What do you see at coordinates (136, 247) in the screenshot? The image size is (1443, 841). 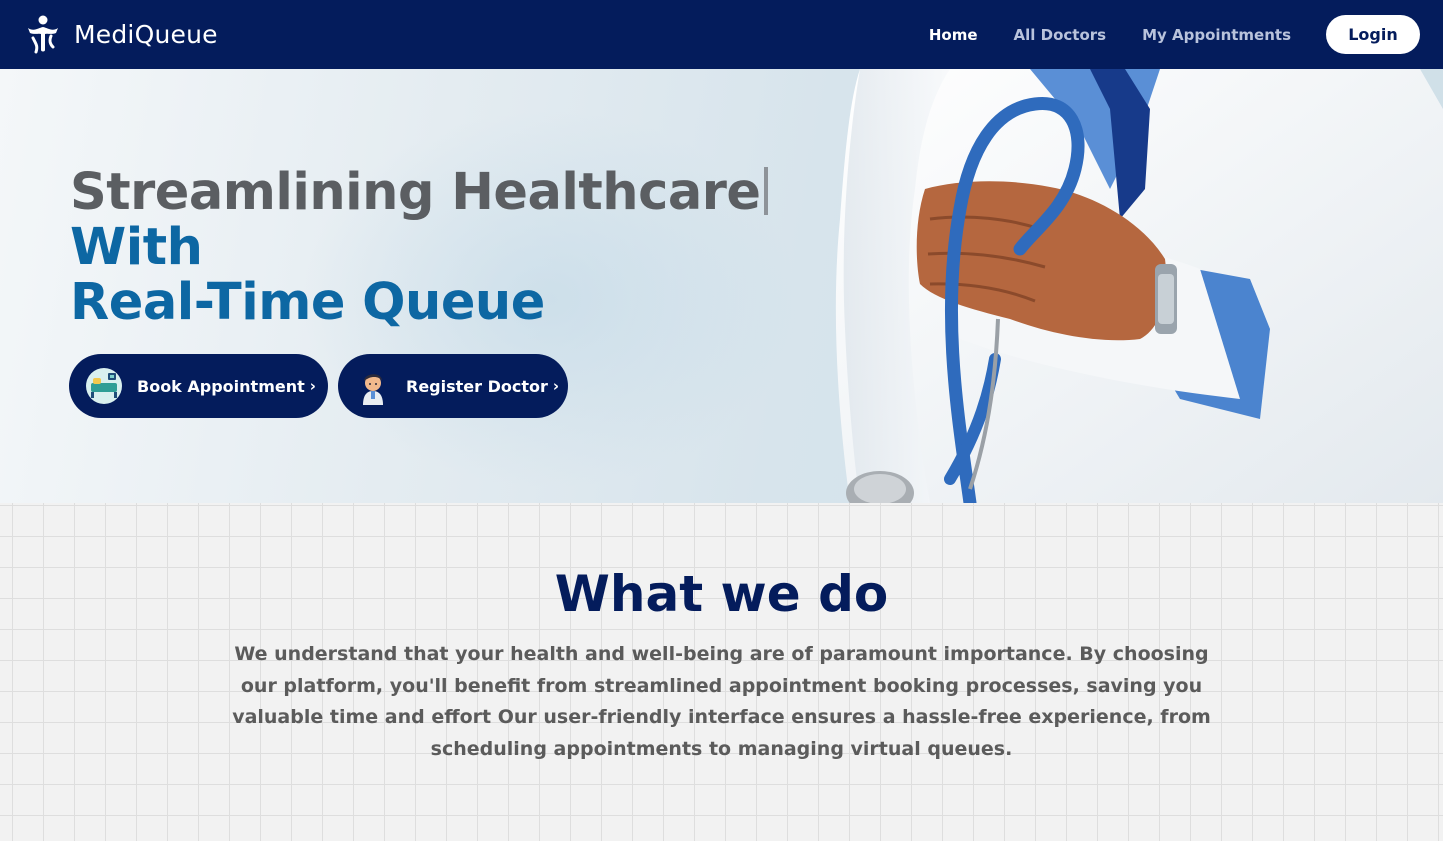 I see `hero-title-line-2: With` at bounding box center [136, 247].